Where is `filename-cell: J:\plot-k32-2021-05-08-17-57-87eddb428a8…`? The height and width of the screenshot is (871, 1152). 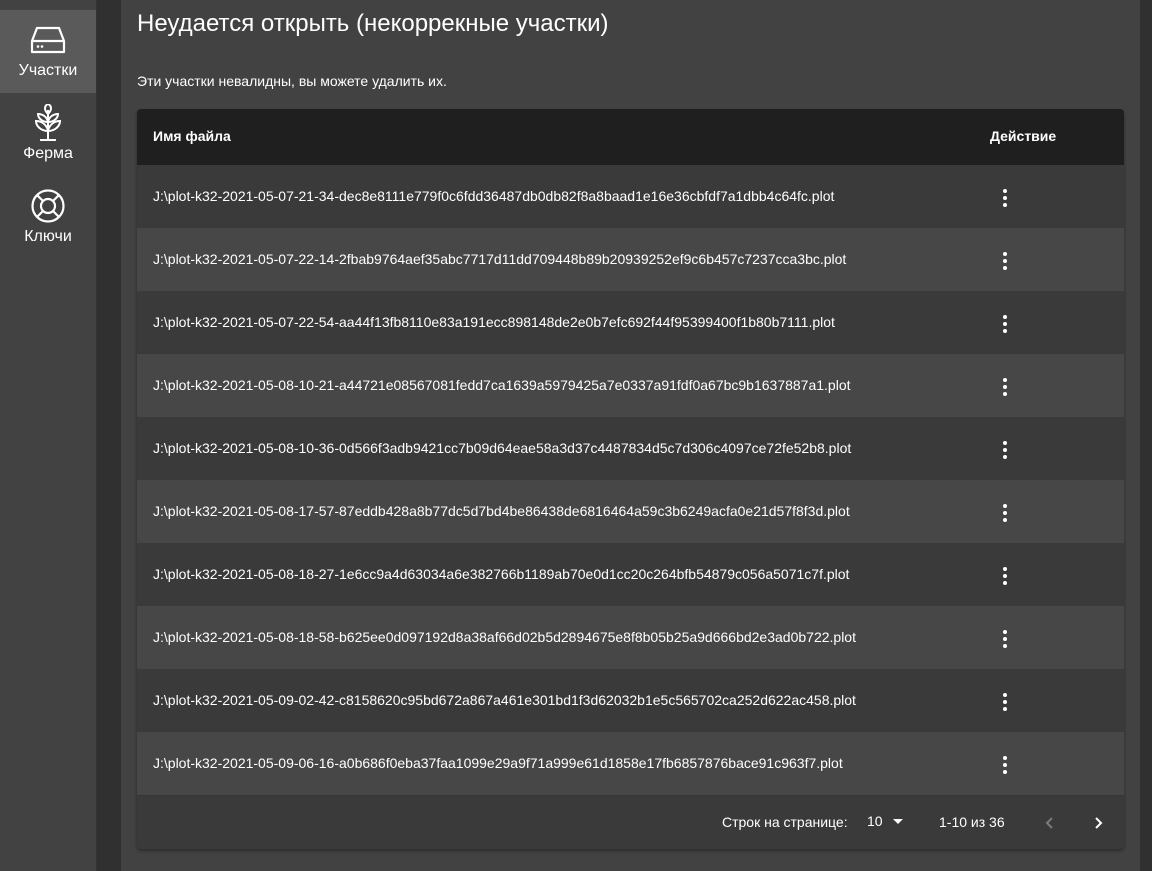 filename-cell: J:\plot-k32-2021-05-08-17-57-87eddb428a8… is located at coordinates (501, 511).